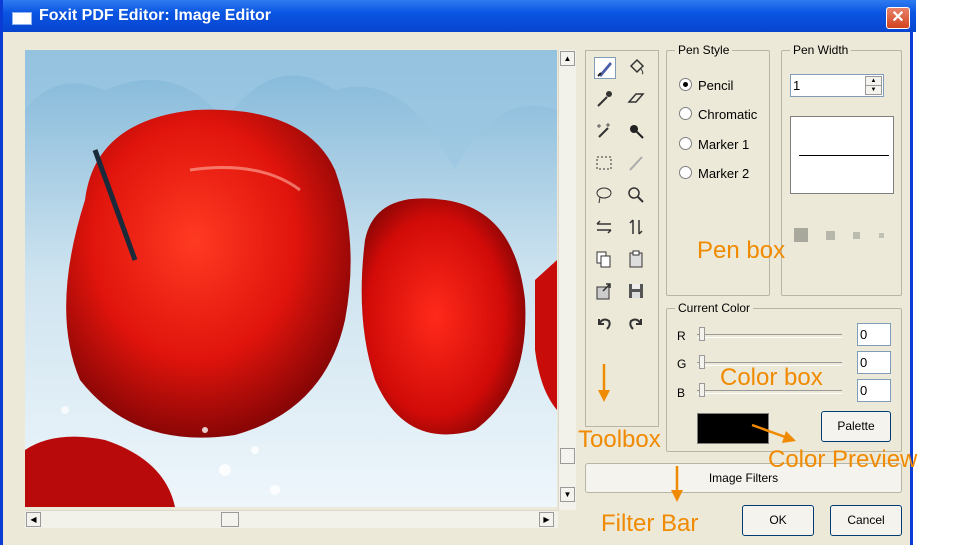 The image size is (954, 545). Describe the element at coordinates (789, 437) in the screenshot. I see `color-preview-arrow-head` at that location.